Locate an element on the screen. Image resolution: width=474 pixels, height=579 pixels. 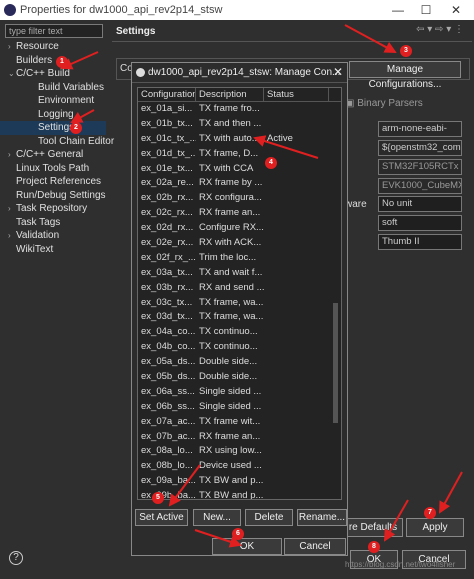
binary-parsers-tab: ▣ Binary Parsers is located at coordinates (405, 105).